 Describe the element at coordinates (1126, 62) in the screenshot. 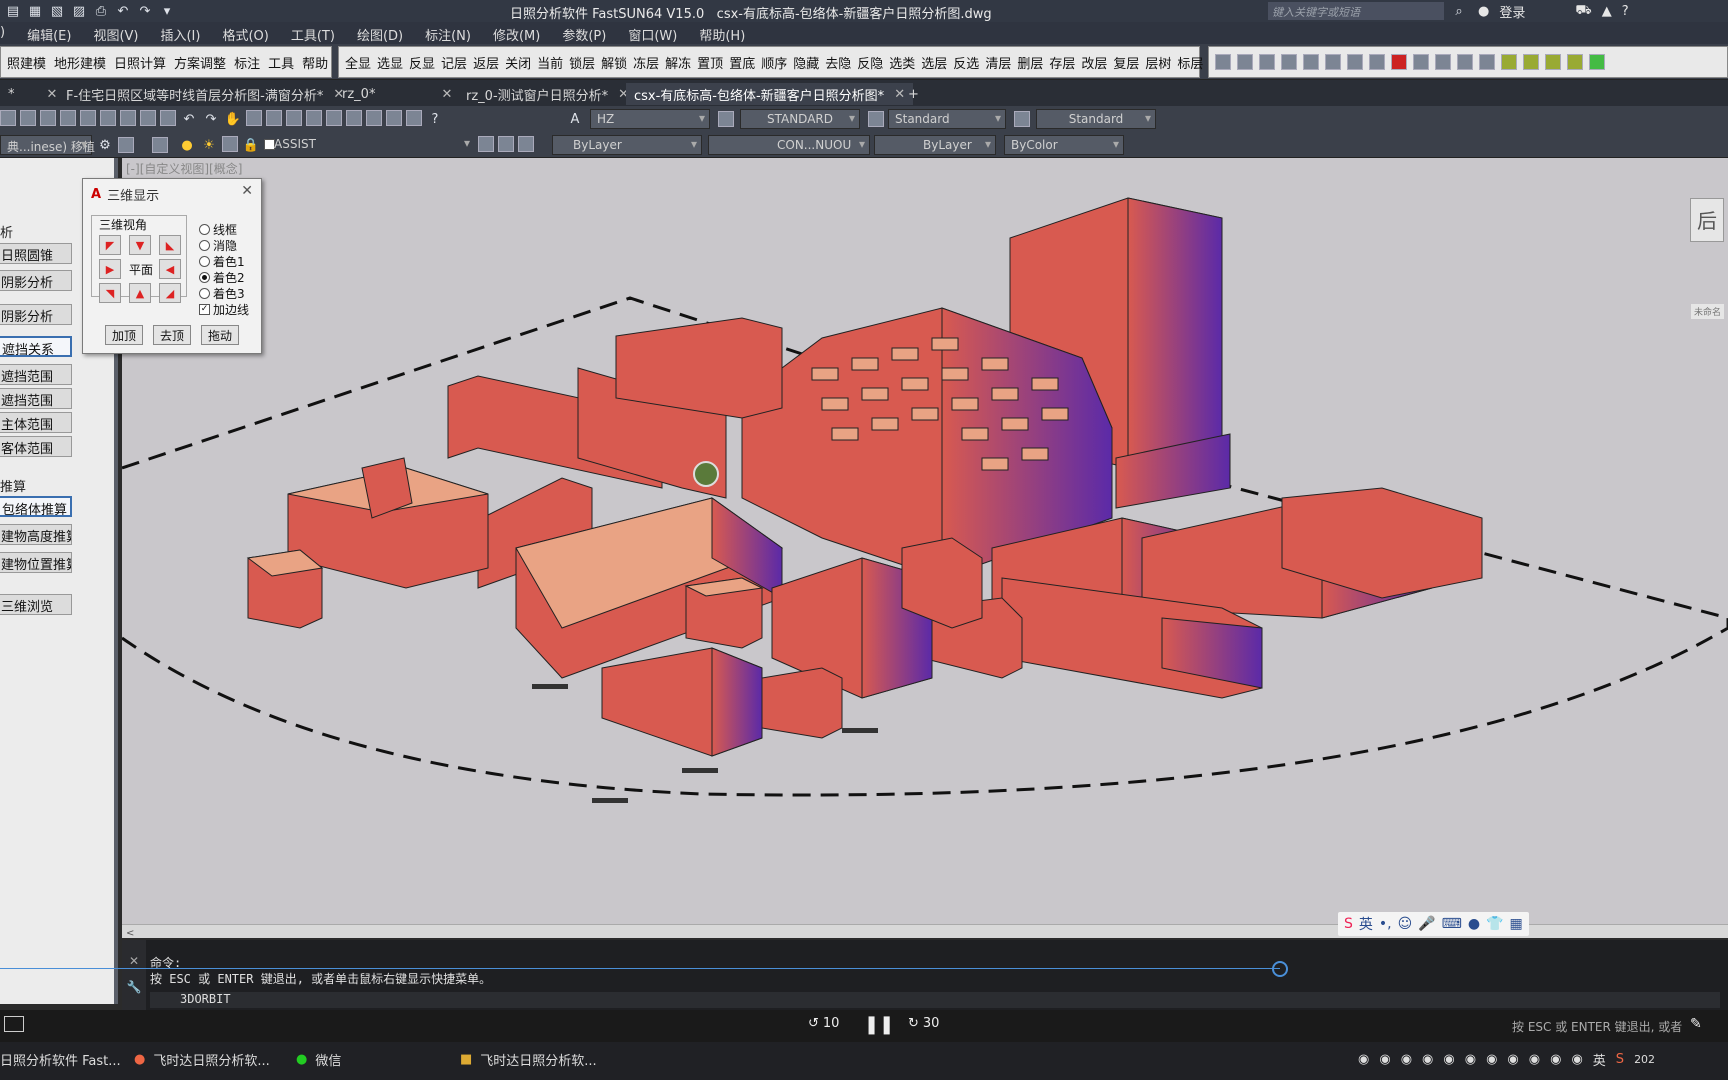

I see `ribbon-item: 复层` at that location.